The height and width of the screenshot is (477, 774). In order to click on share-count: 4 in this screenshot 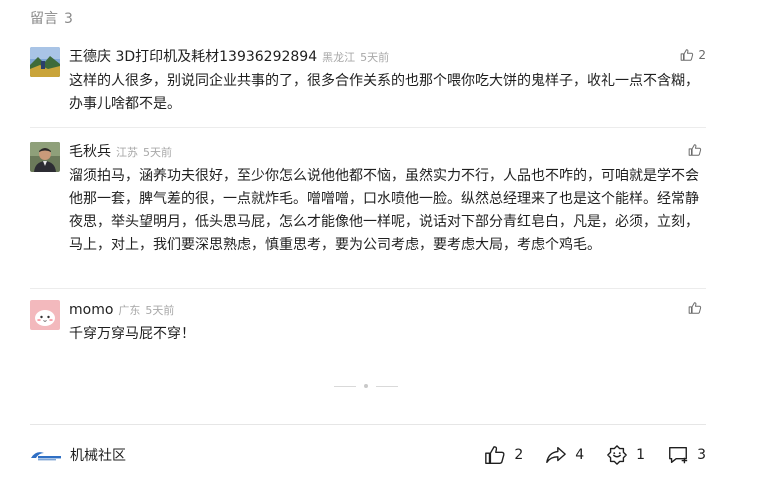, I will do `click(580, 455)`.